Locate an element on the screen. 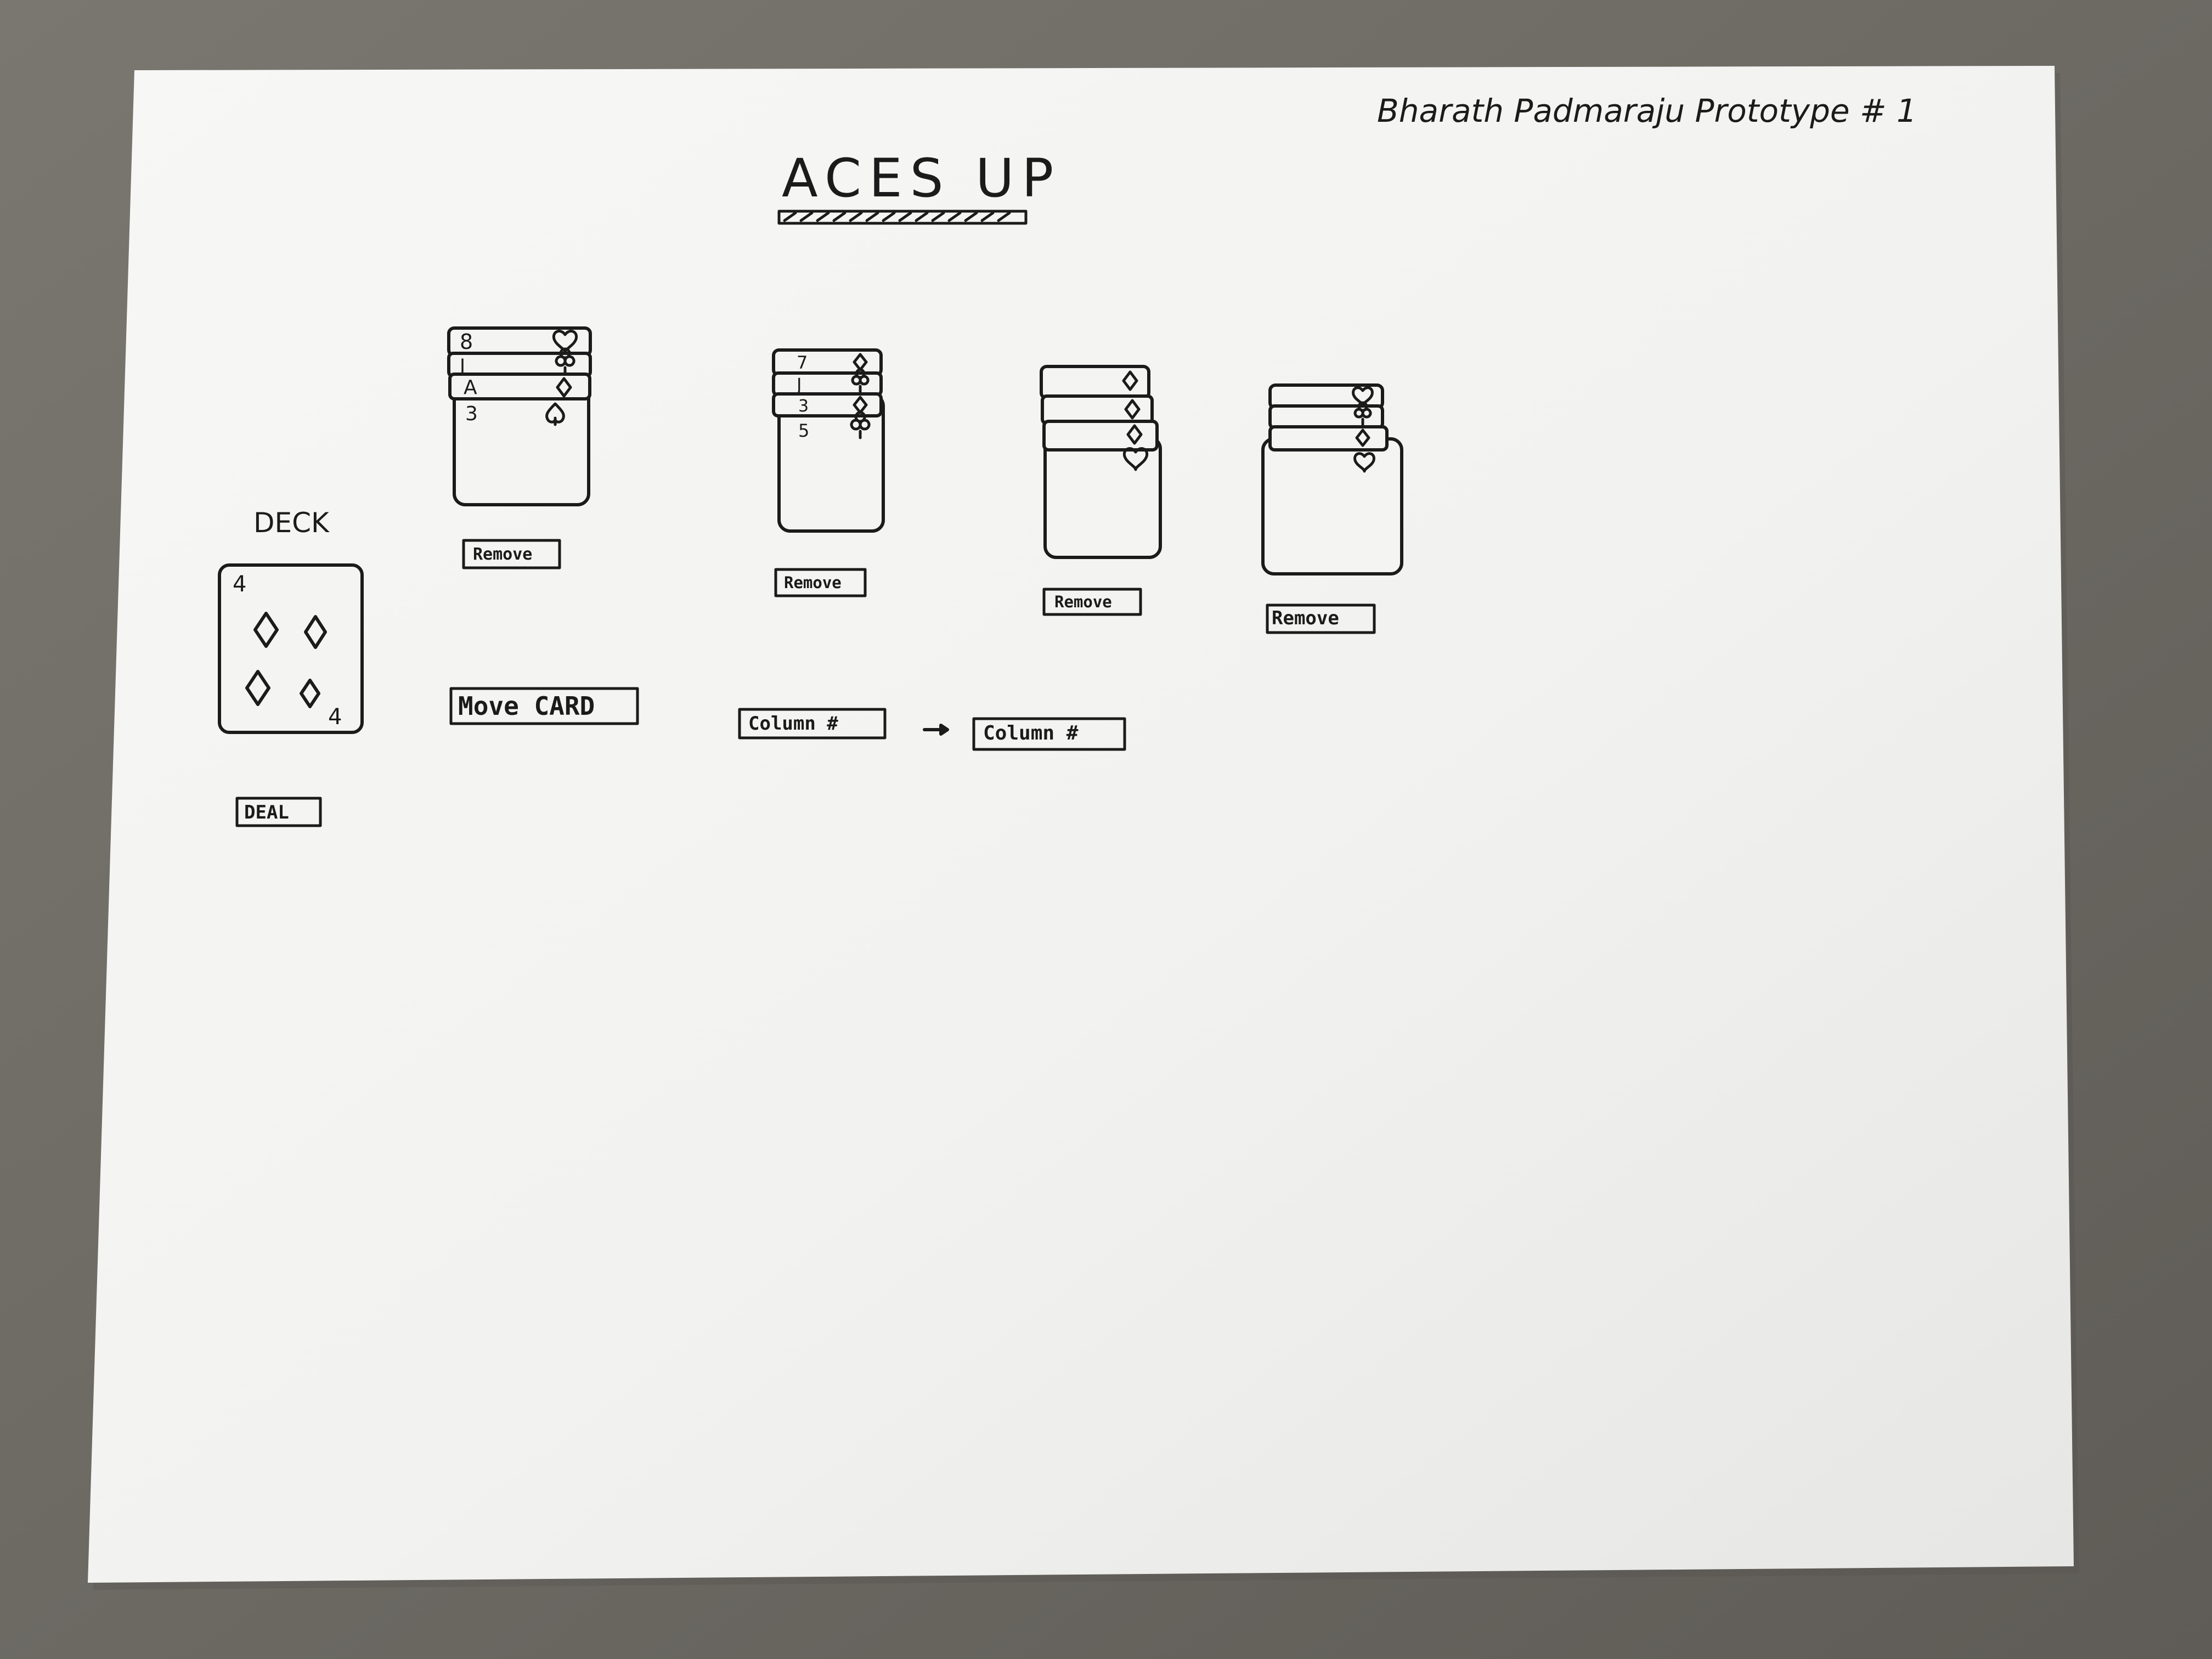  card-rank: A is located at coordinates (471, 387).